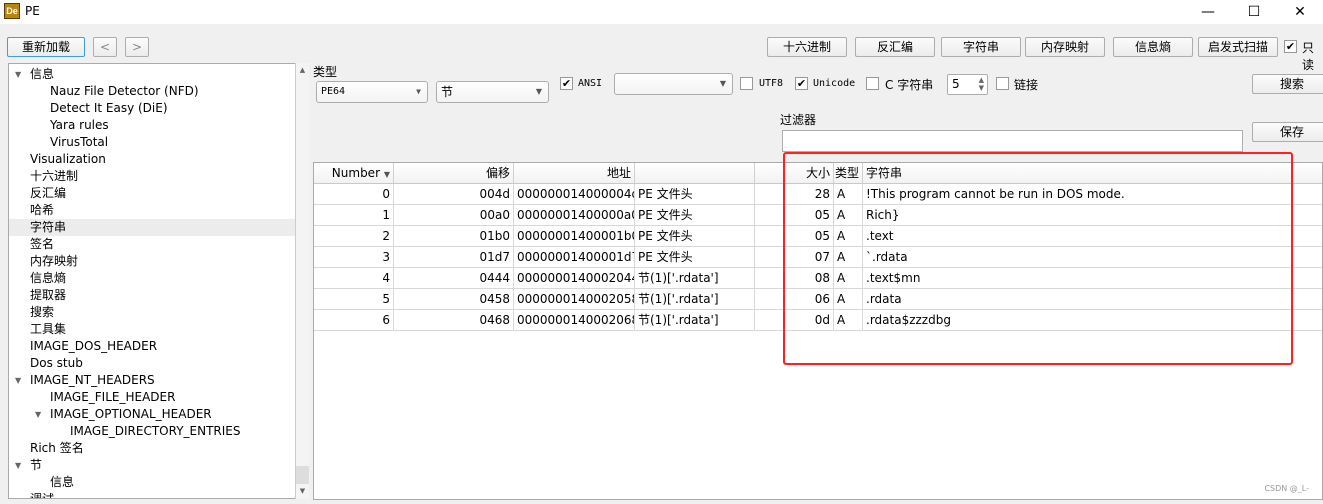 This screenshot has width=1323, height=504. I want to click on heuristic-scan-button: 启发式扫描, so click(1238, 47).